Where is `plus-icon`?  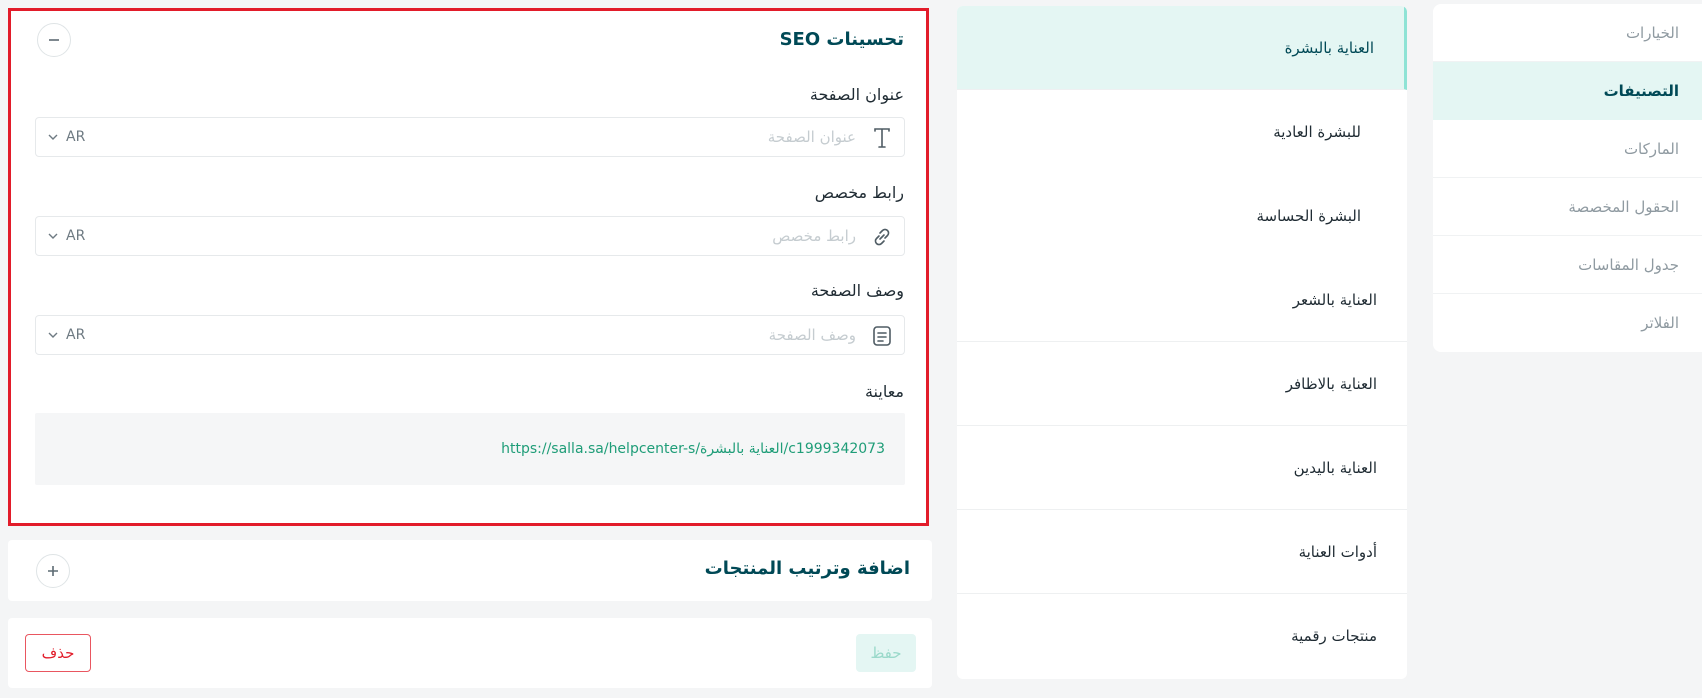 plus-icon is located at coordinates (53, 571).